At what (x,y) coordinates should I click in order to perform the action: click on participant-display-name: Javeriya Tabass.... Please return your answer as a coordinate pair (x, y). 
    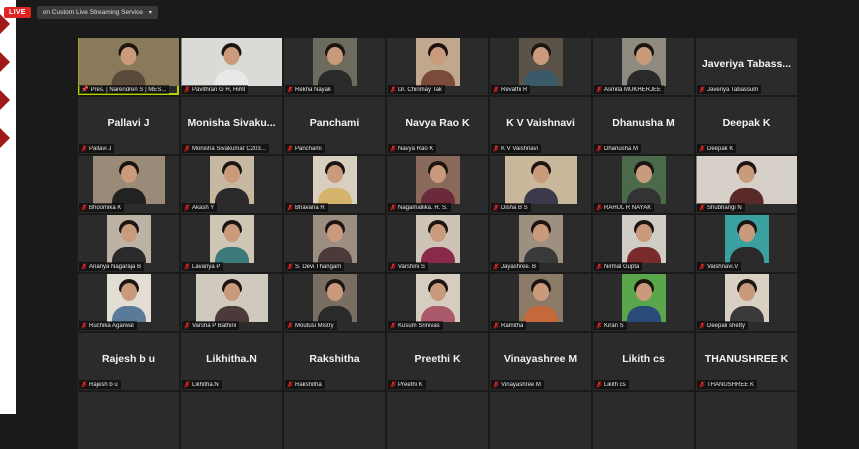
    Looking at the image, I should click on (746, 64).